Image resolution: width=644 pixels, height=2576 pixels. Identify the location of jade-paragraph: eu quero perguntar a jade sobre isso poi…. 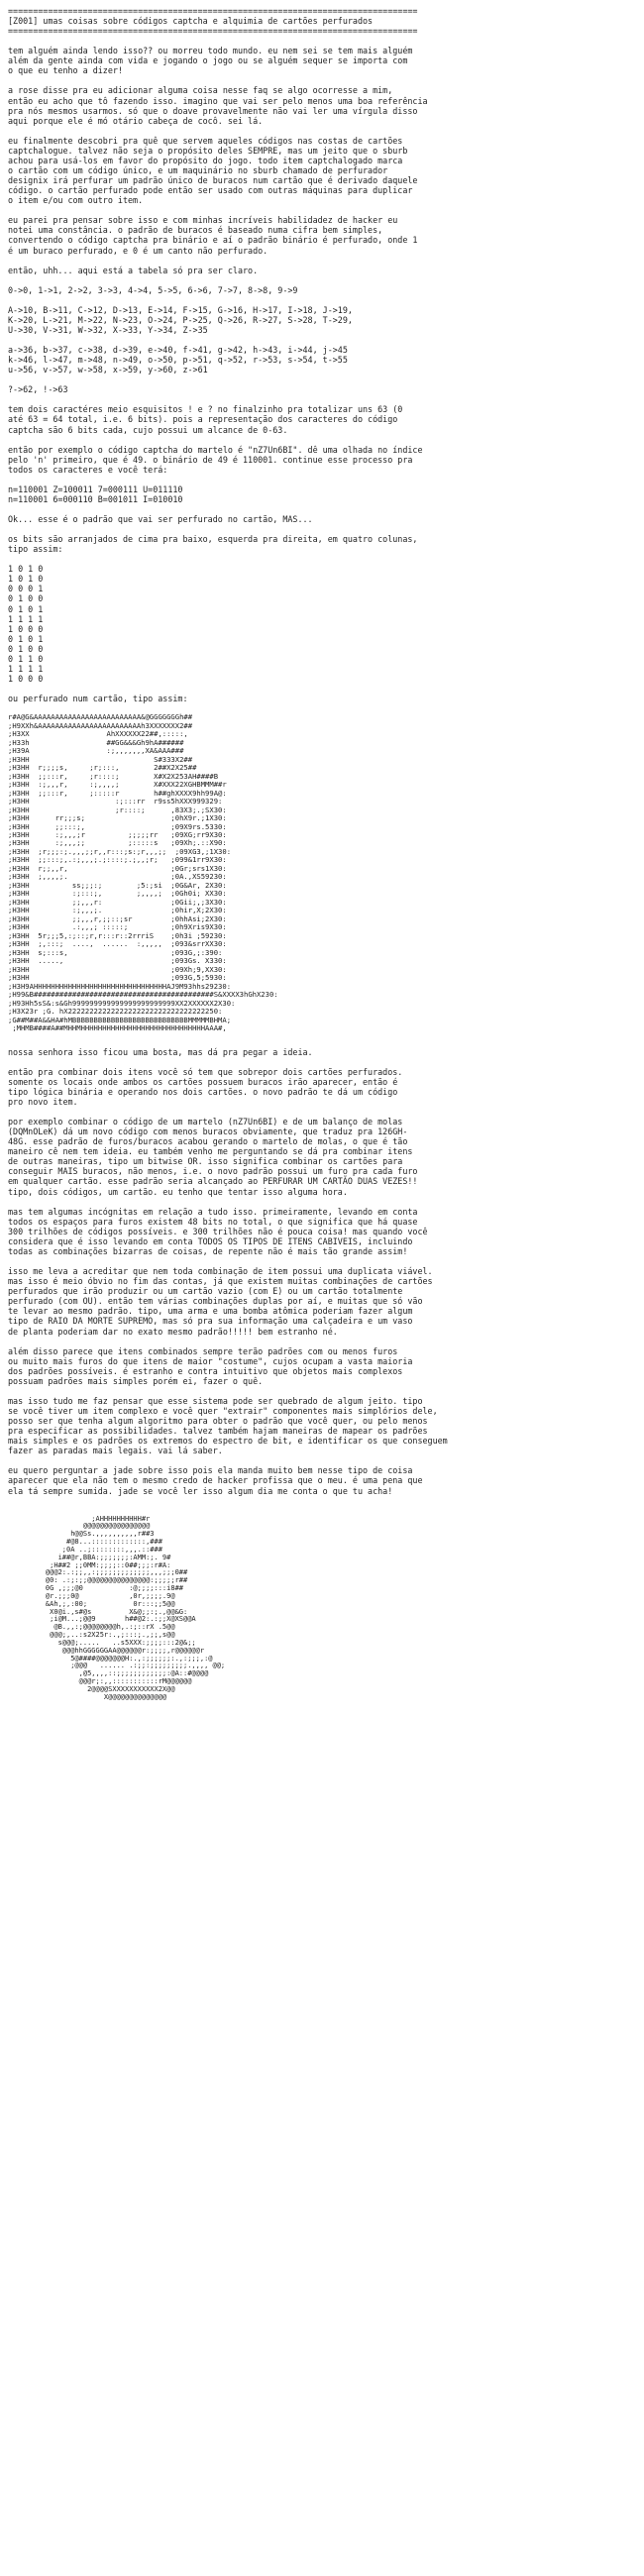
(215, 1481).